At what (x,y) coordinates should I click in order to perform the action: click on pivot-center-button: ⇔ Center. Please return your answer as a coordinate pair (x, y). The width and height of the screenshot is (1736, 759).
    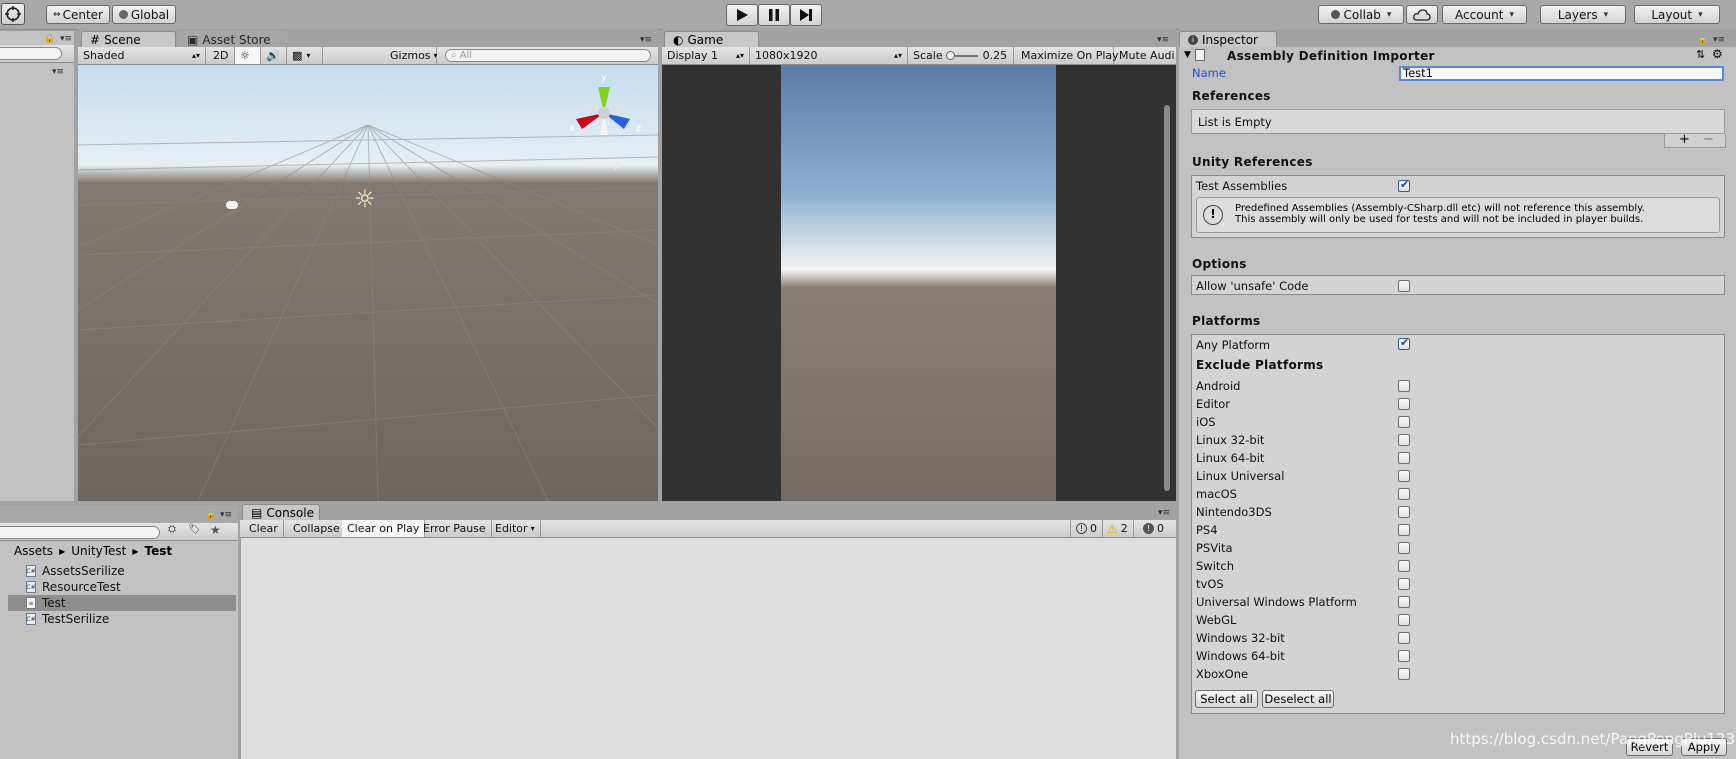
    Looking at the image, I should click on (78, 14).